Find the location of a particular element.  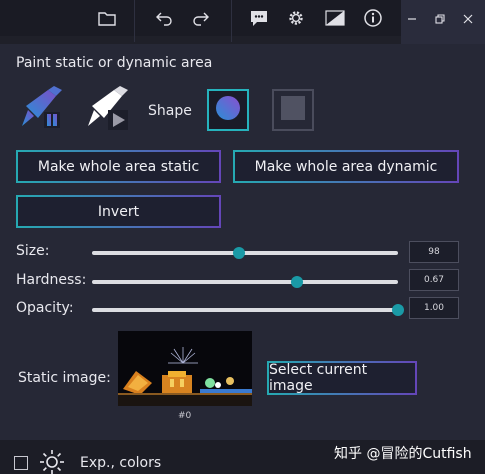

redo-icon is located at coordinates (201, 18).